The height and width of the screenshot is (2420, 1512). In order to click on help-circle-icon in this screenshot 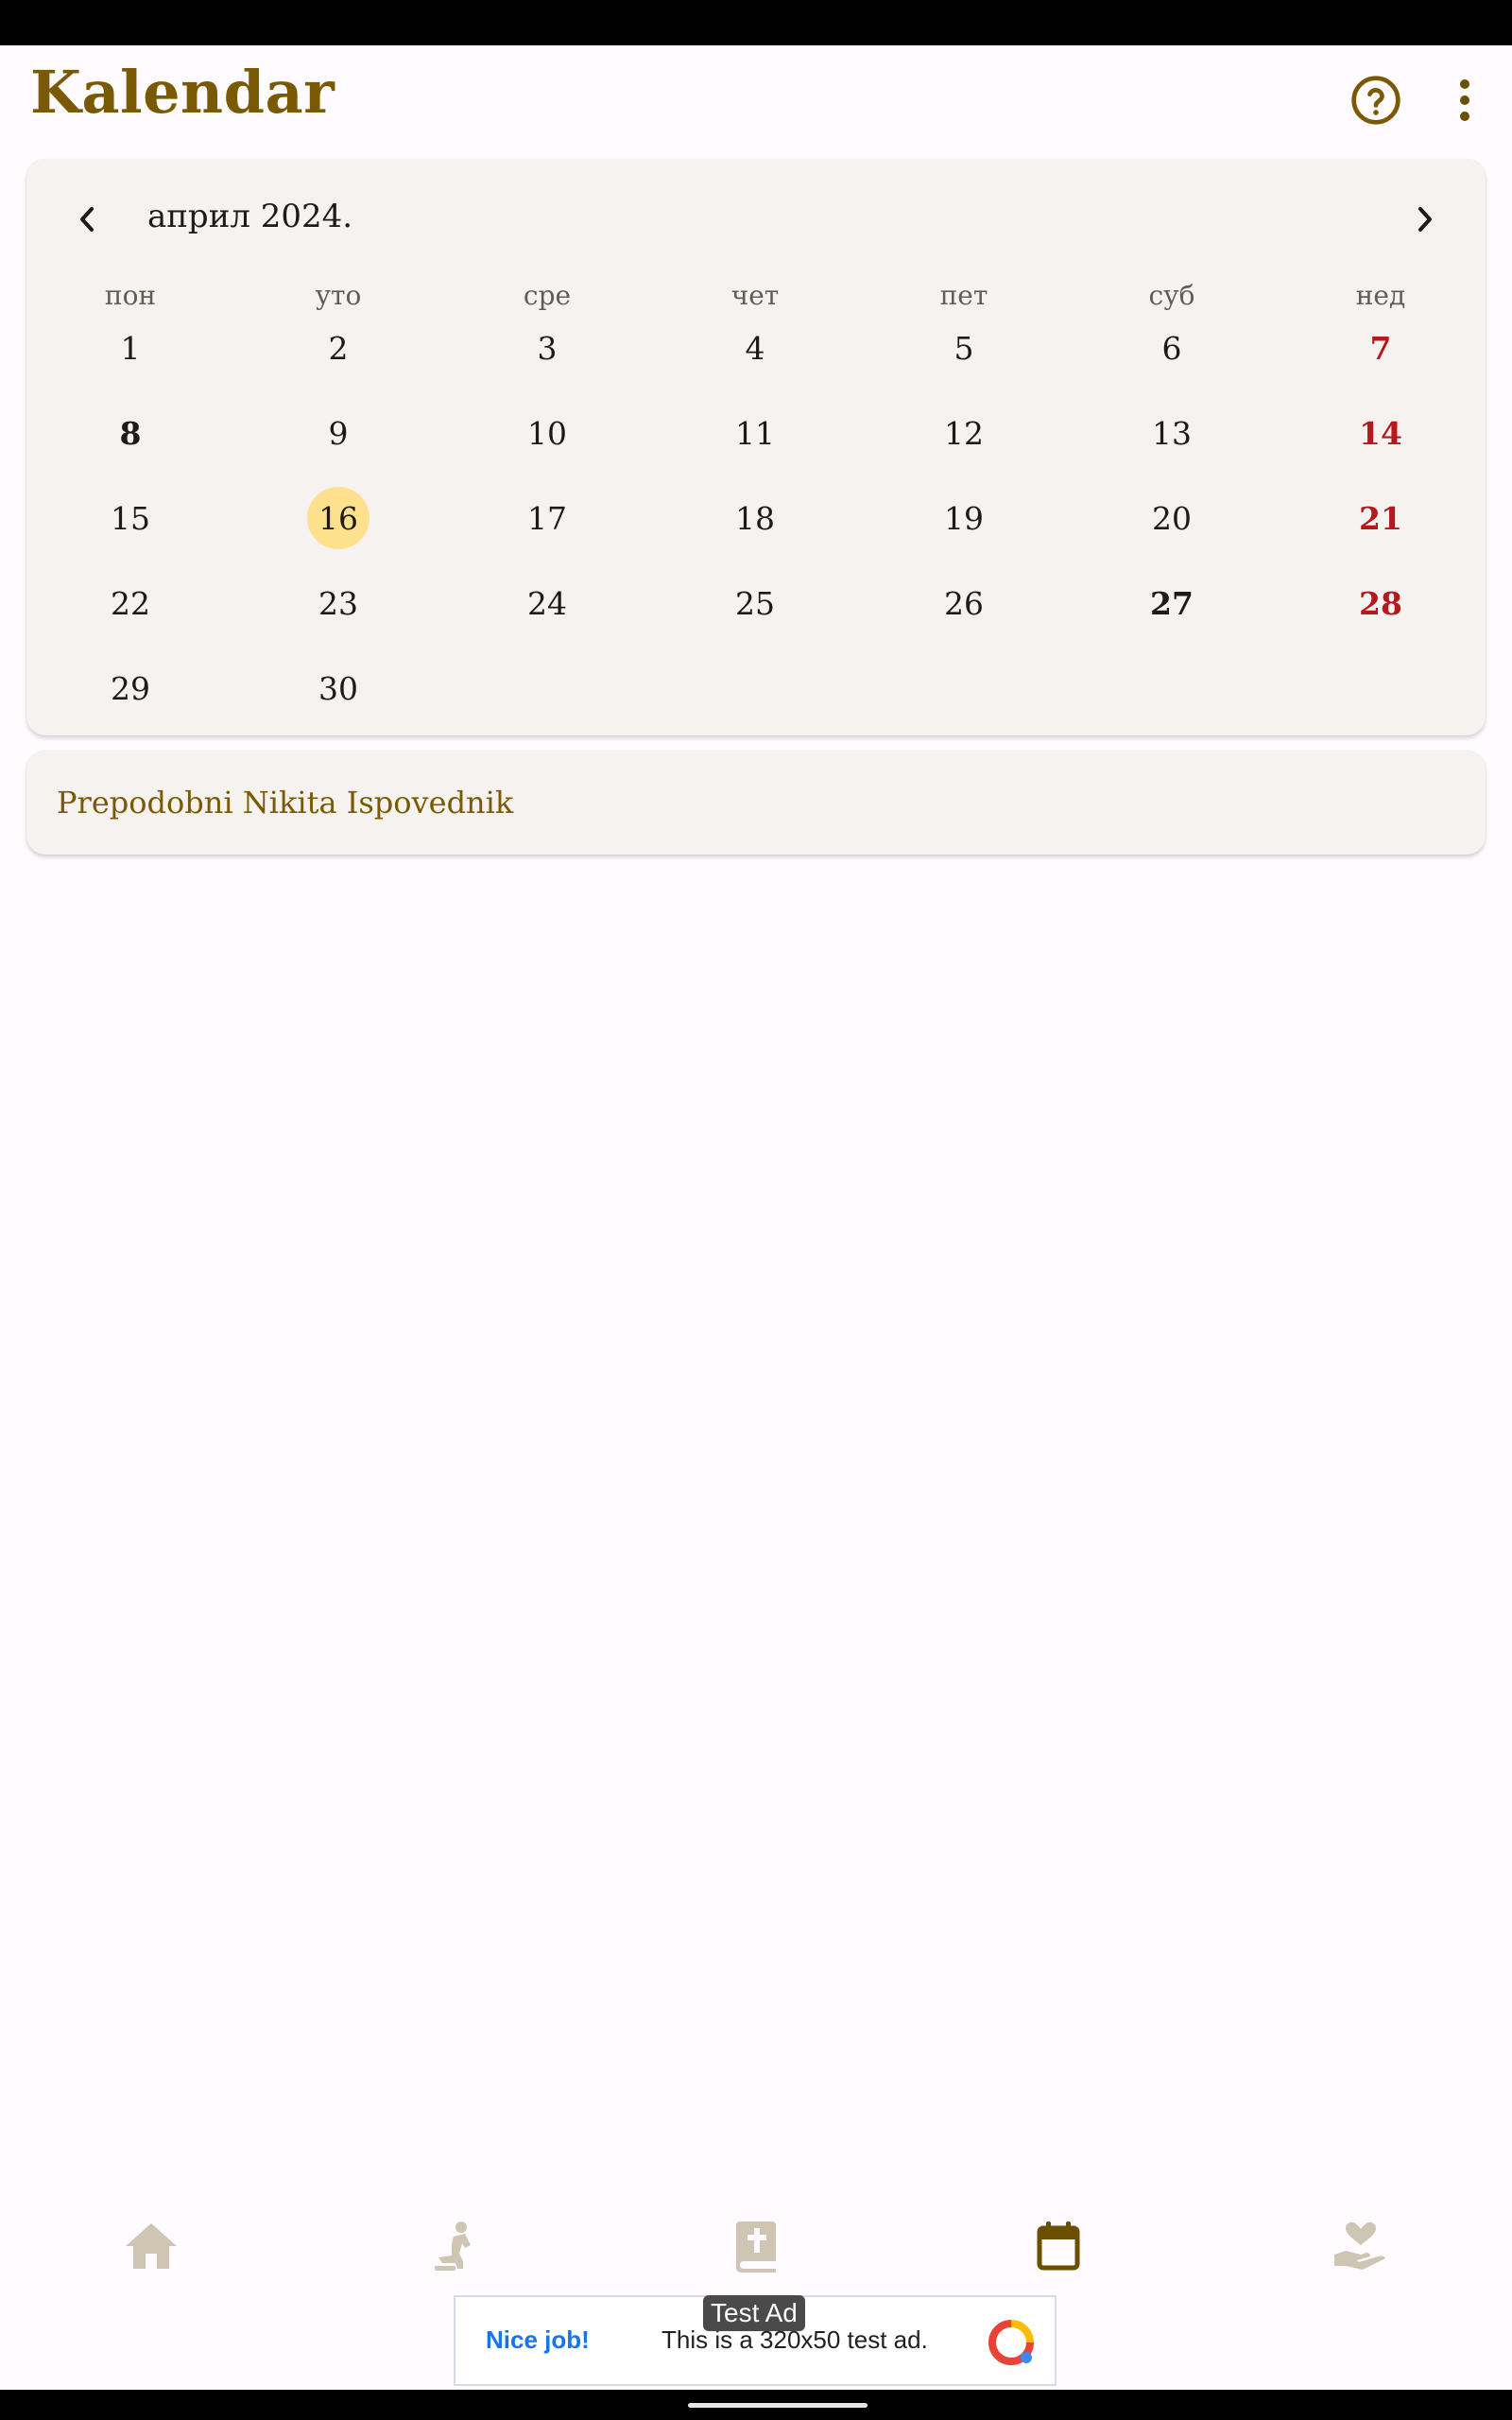, I will do `click(1375, 100)`.